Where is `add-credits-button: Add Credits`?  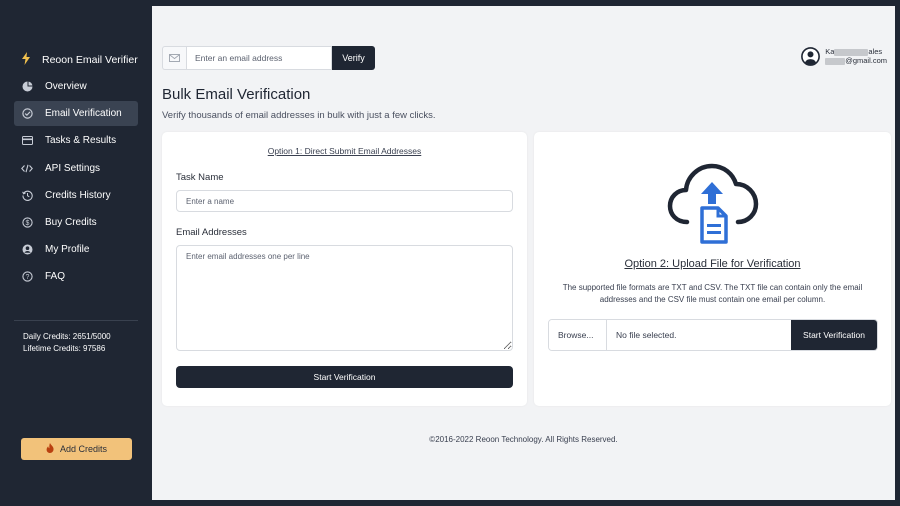
add-credits-button: Add Credits is located at coordinates (76, 449).